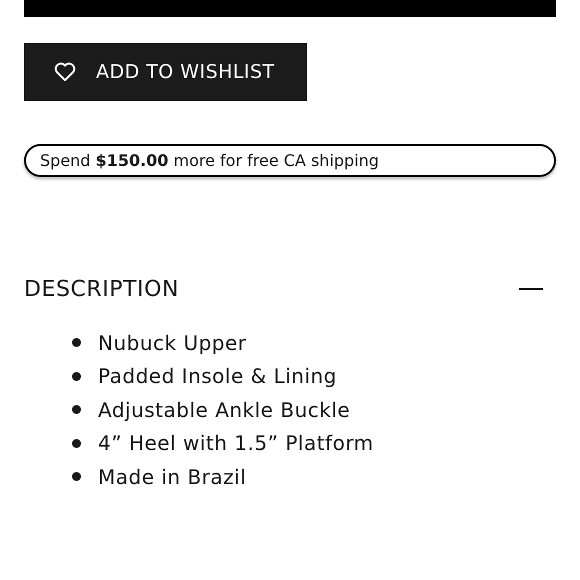  Describe the element at coordinates (101, 290) in the screenshot. I see `description-heading: DESCRIPTION` at that location.